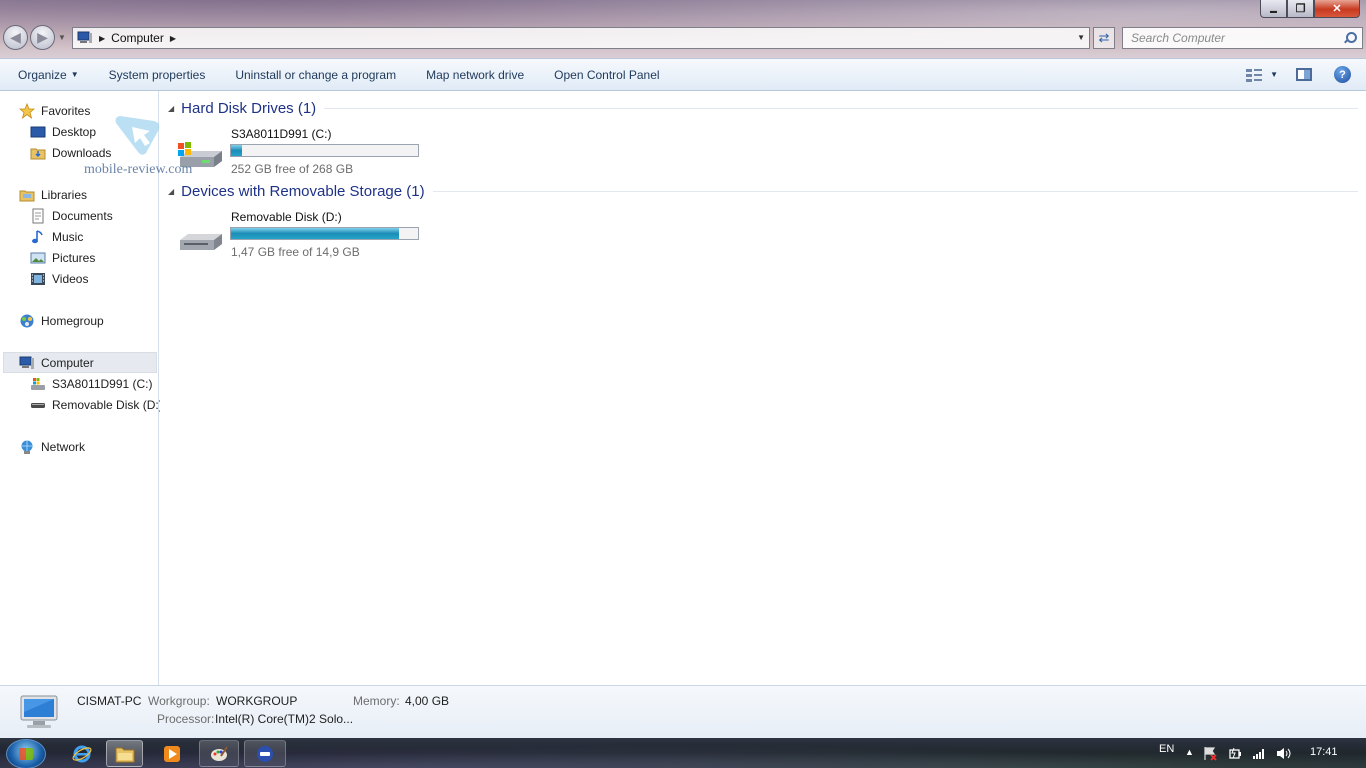 This screenshot has width=1366, height=768. What do you see at coordinates (606, 74) in the screenshot?
I see `open-control-panel-button: Open Control Panel` at bounding box center [606, 74].